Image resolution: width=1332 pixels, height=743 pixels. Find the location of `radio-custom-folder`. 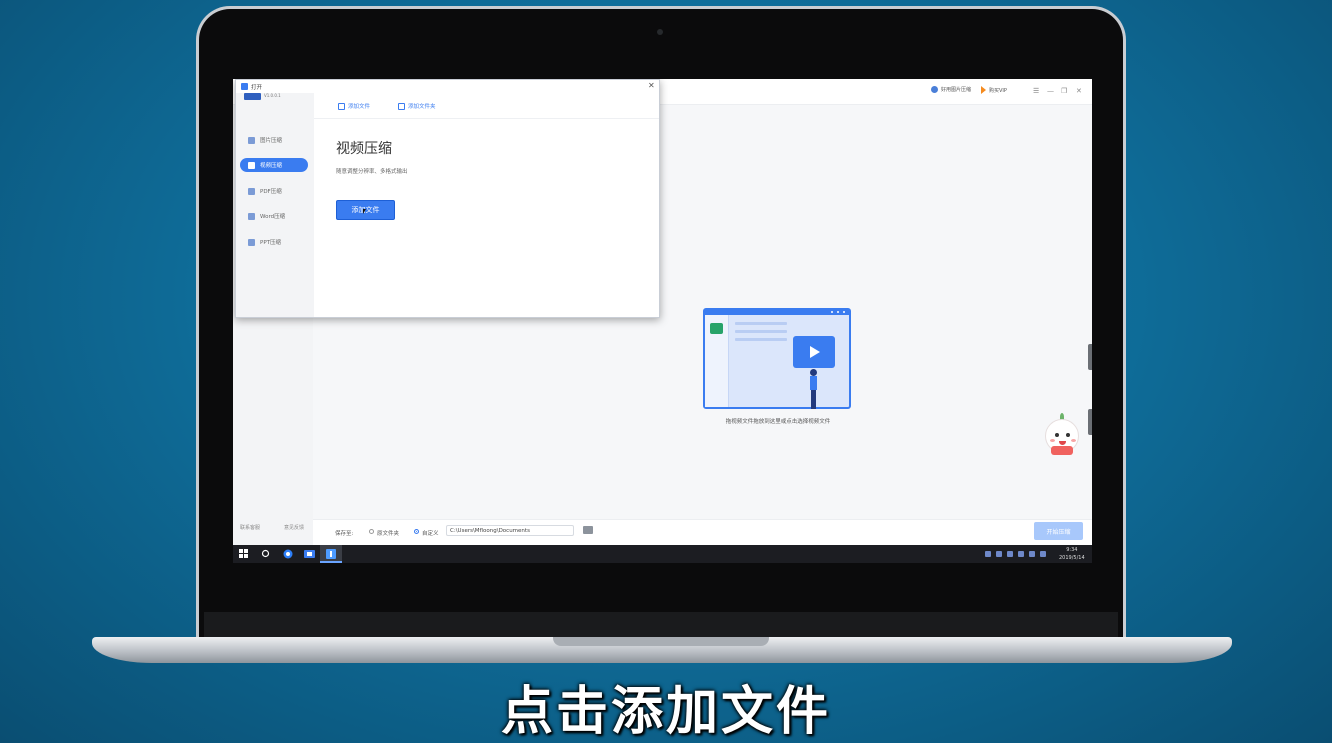

radio-custom-folder is located at coordinates (416, 531).